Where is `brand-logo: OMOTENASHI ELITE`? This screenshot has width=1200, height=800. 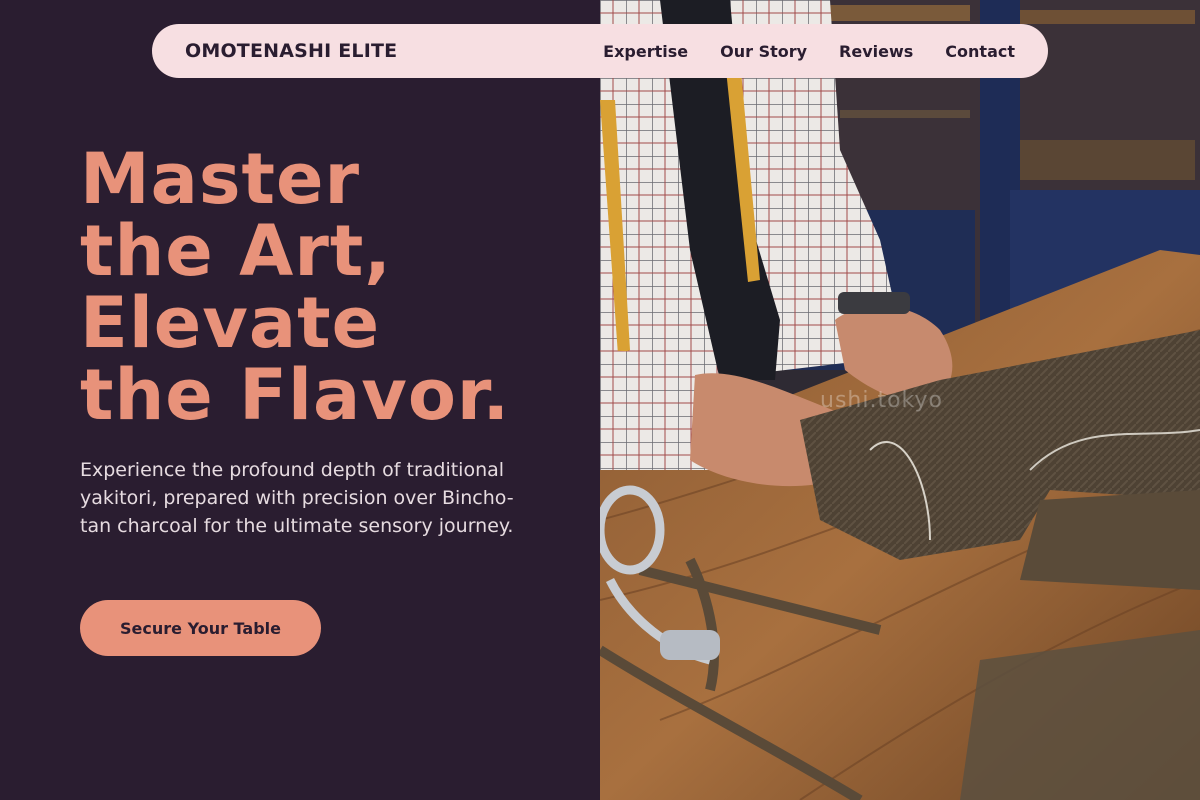
brand-logo: OMOTENASHI ELITE is located at coordinates (291, 51).